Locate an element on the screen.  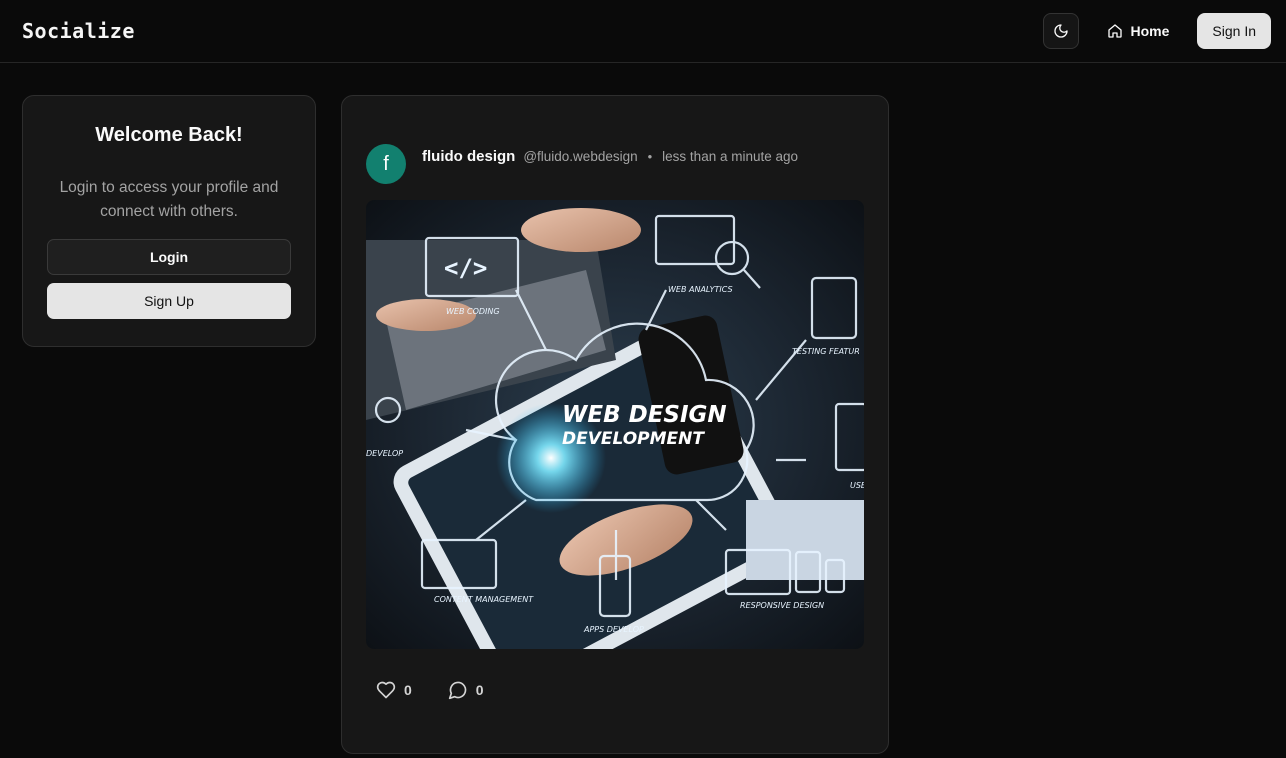
image-label: WEB ANALYTICS is located at coordinates (700, 289).